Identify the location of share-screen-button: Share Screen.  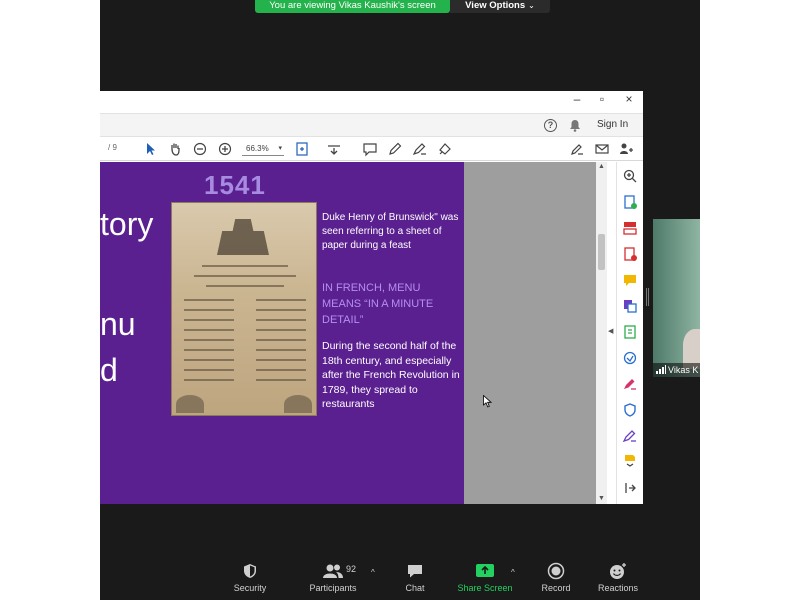
(485, 577).